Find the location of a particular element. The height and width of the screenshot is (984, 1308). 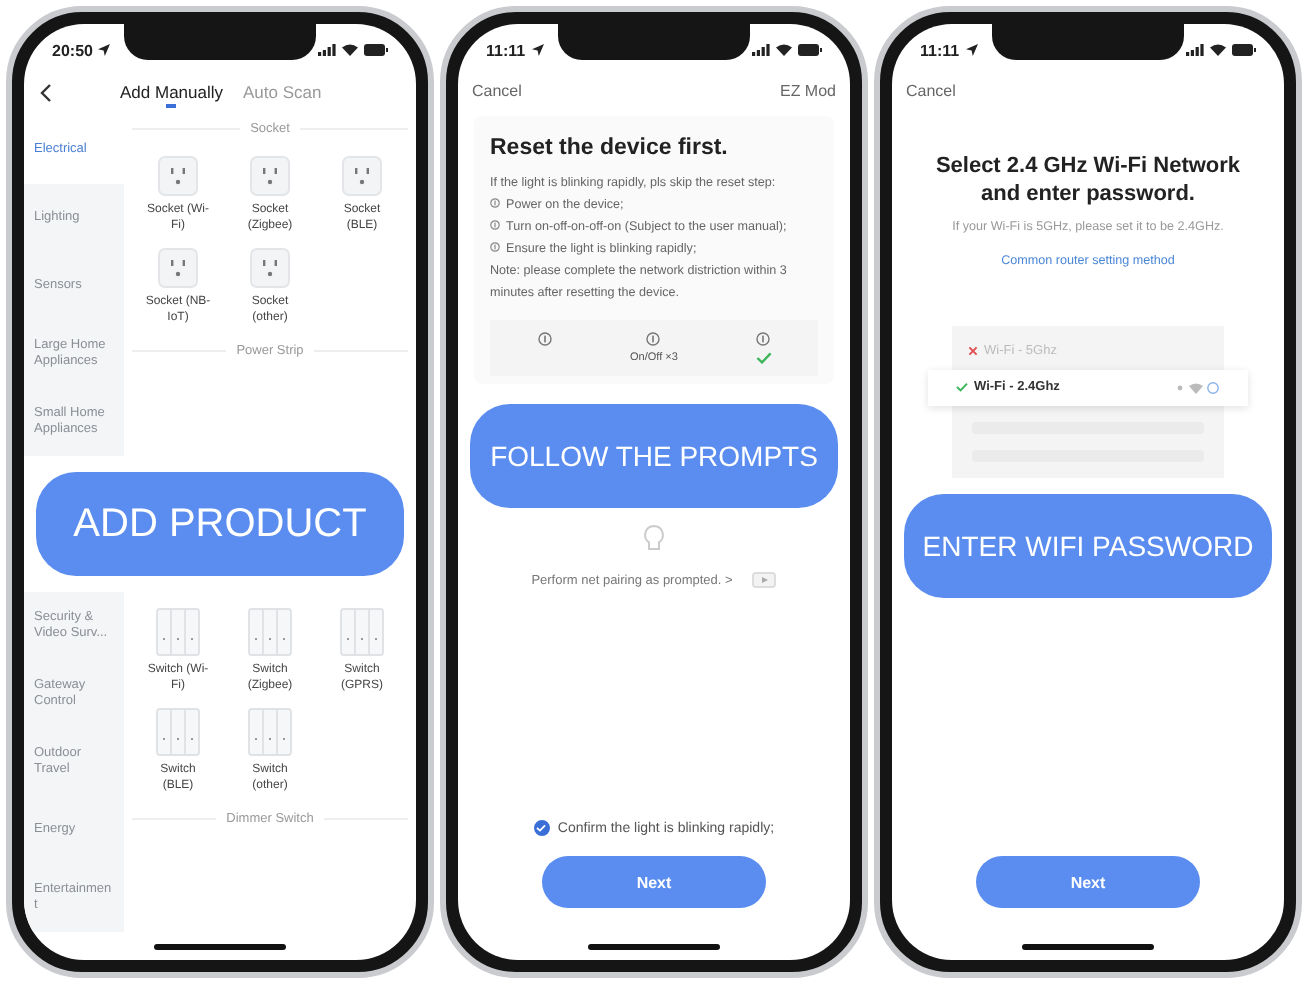

page-title: Select 2.4 GHz Wi-Fi Network and enter password. is located at coordinates (1088, 181).